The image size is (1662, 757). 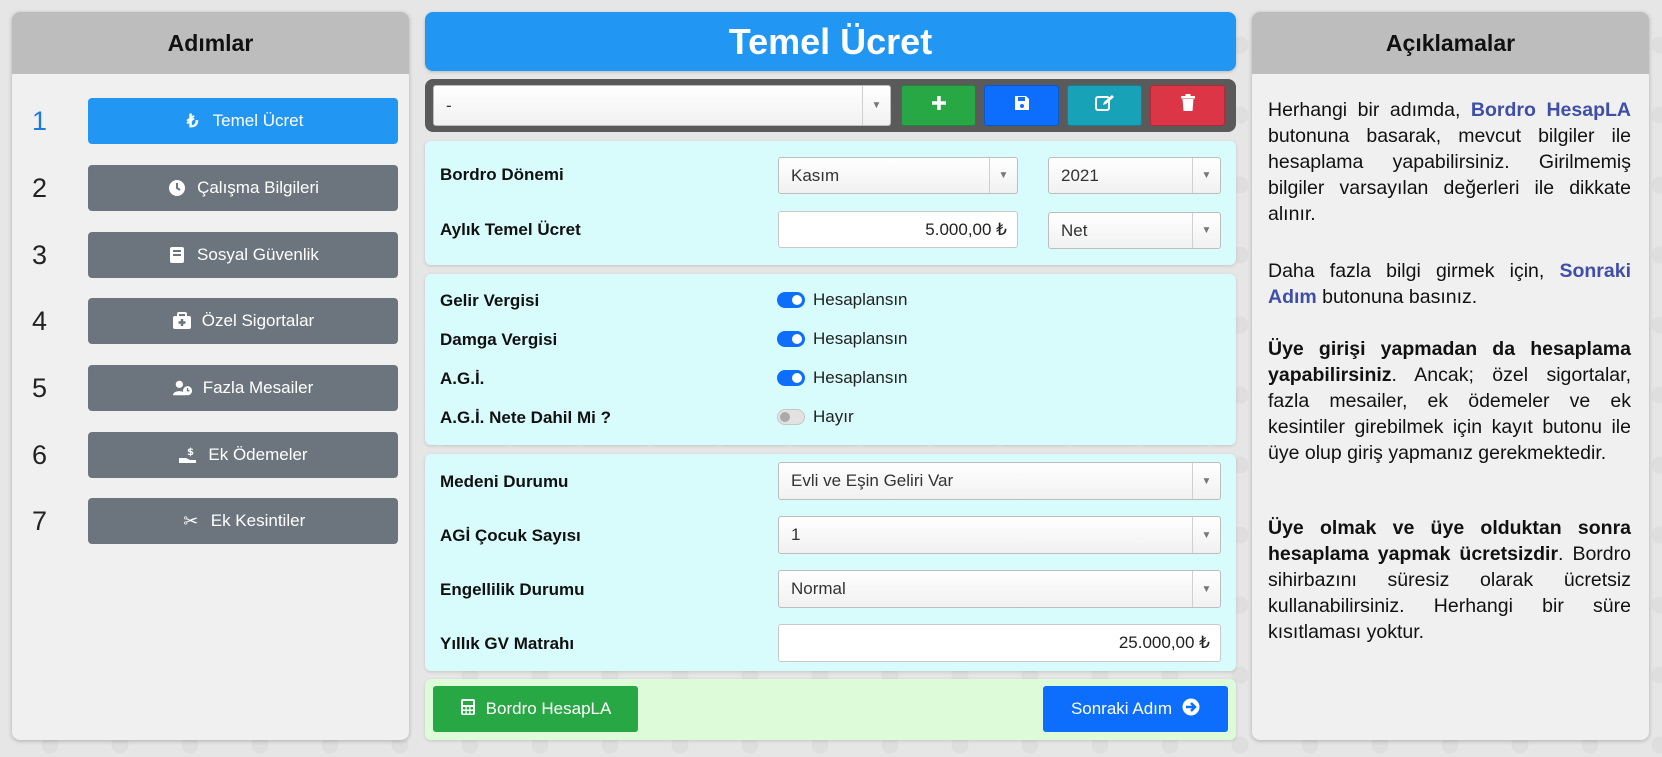 I want to click on record-toolbar: - ▼, so click(x=830, y=105).